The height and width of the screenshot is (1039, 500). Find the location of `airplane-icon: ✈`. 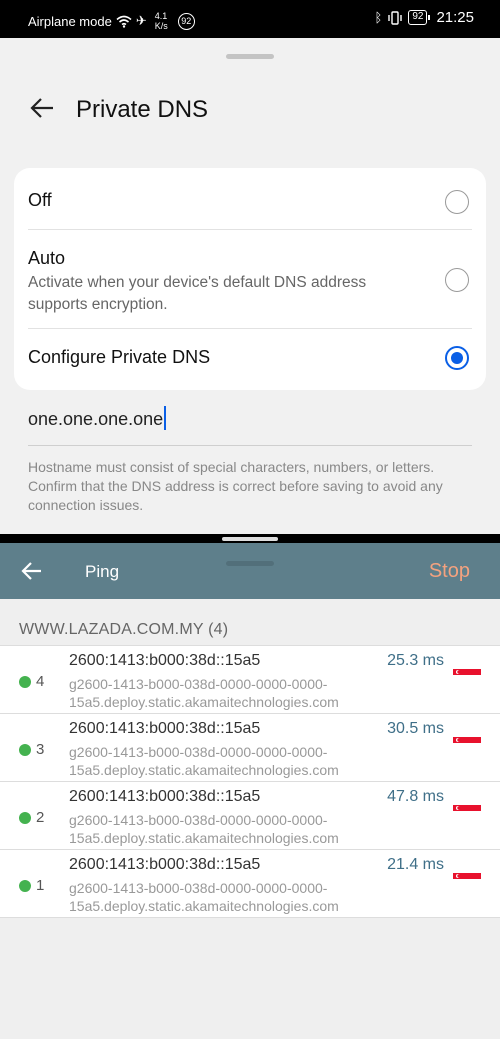

airplane-icon: ✈ is located at coordinates (141, 20).